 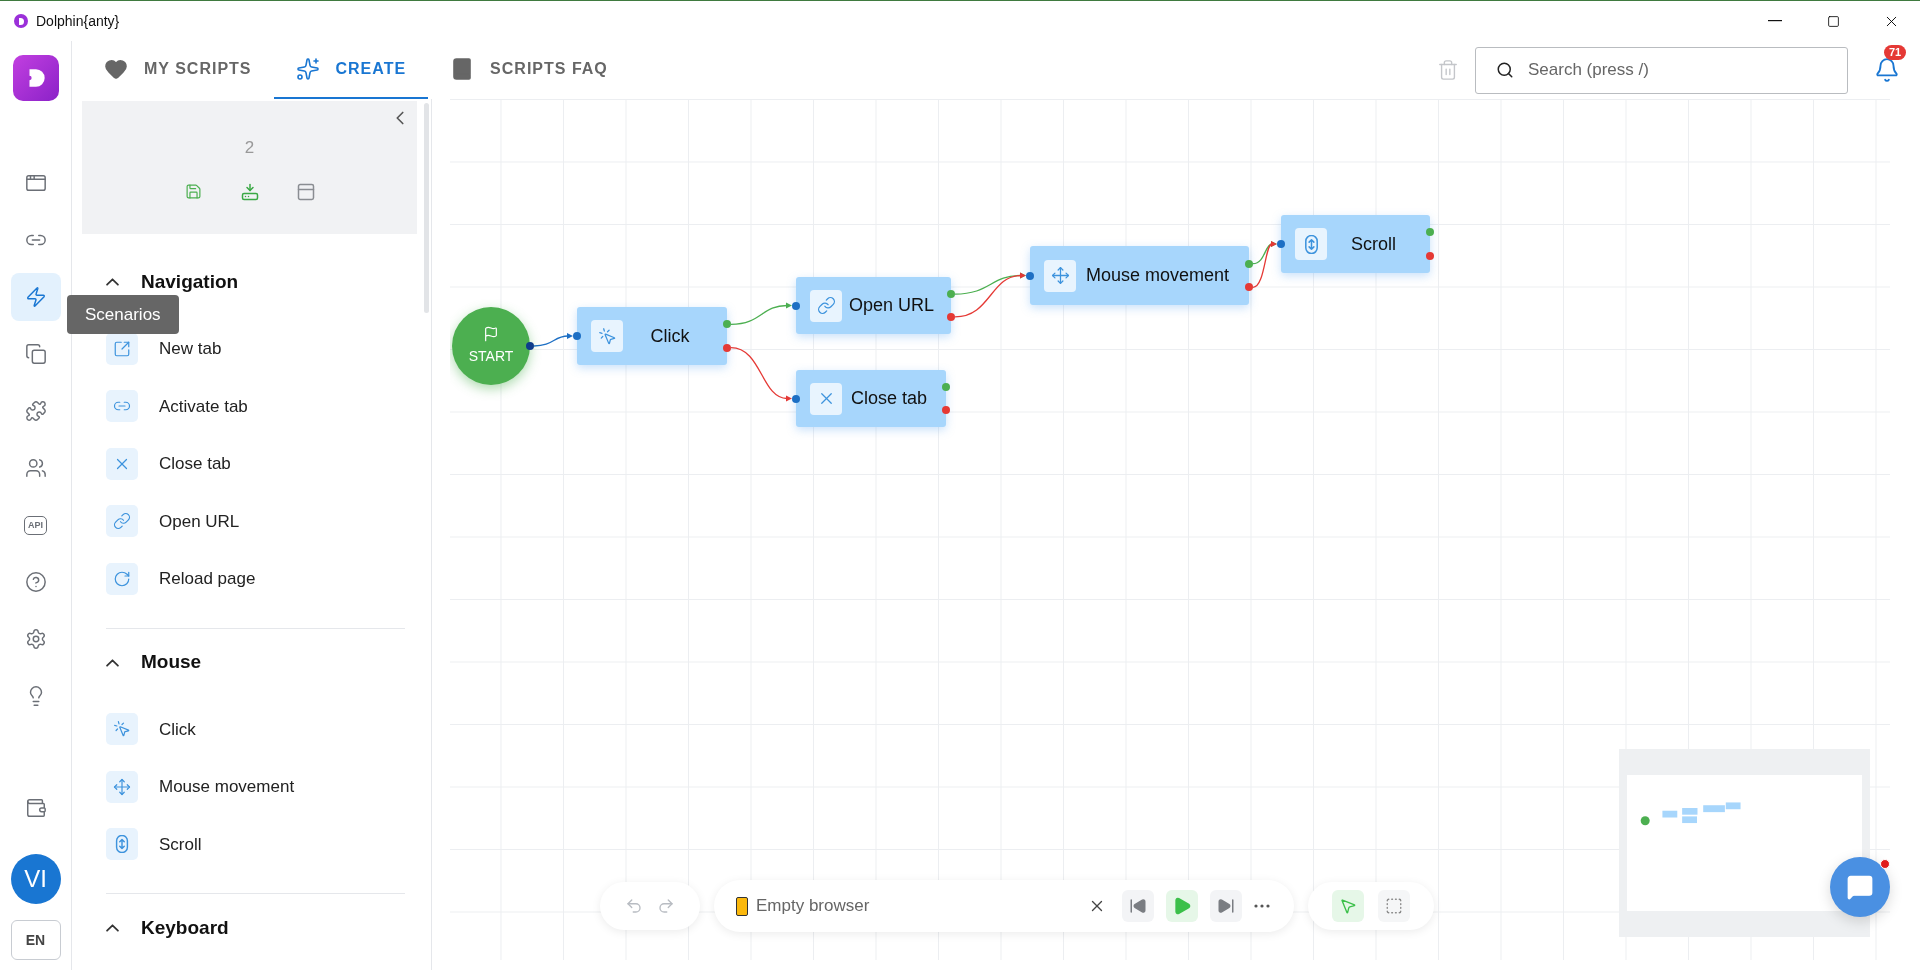 What do you see at coordinates (122, 578) in the screenshot?
I see `reload-icon` at bounding box center [122, 578].